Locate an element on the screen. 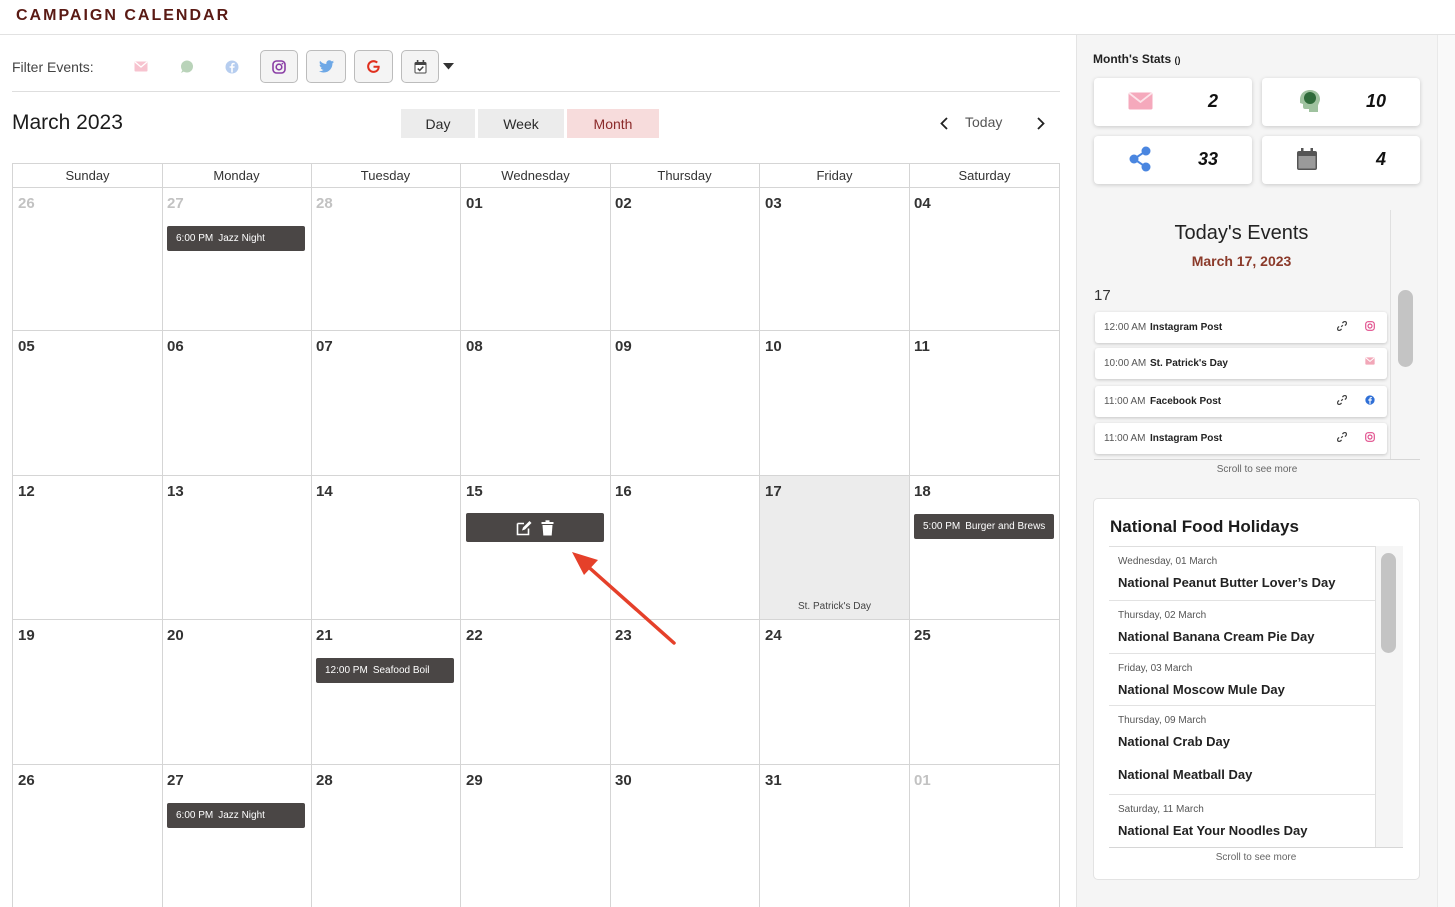  view-week-button: Week is located at coordinates (521, 123).